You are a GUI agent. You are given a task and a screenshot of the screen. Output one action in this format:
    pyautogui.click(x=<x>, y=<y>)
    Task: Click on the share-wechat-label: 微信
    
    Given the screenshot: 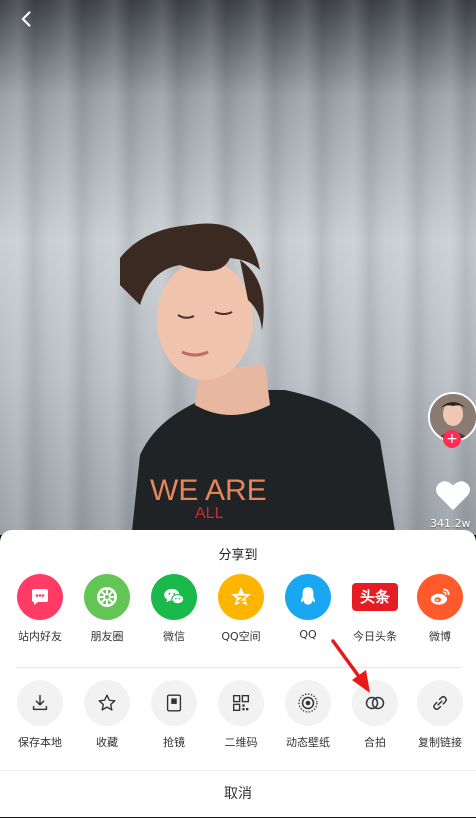 What is the action you would take?
    pyautogui.click(x=174, y=636)
    